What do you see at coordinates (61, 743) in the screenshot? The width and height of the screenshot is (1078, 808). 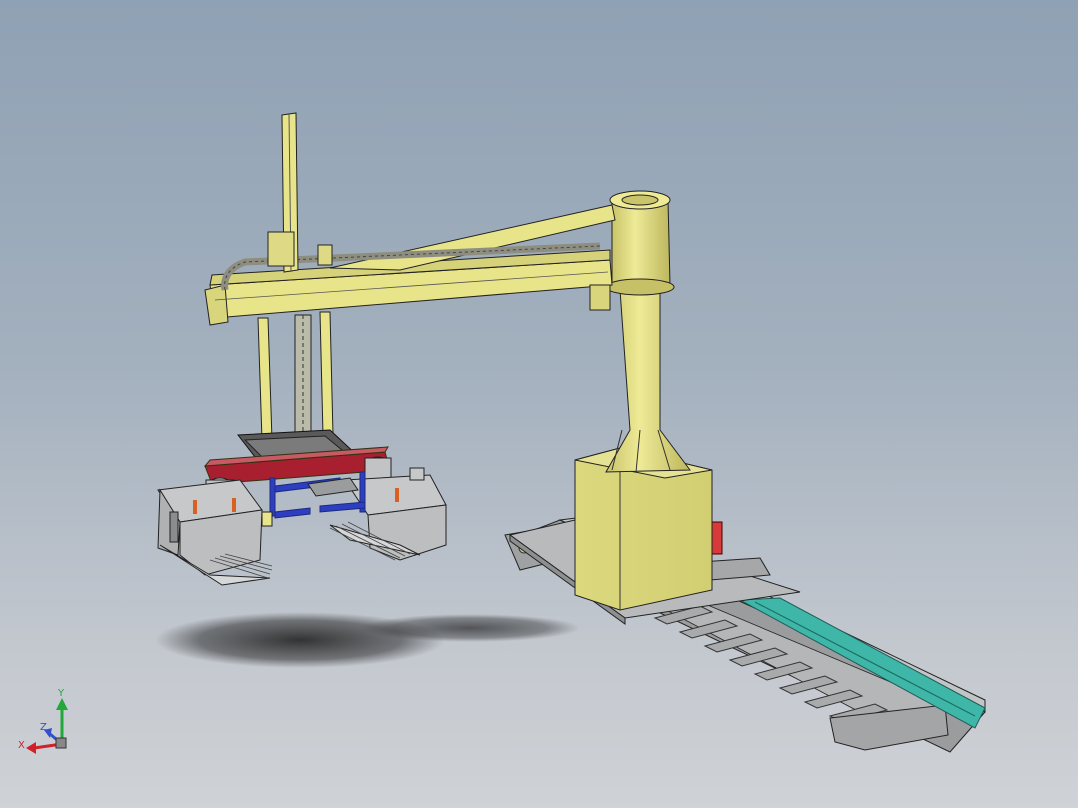 I see `triad-origin` at bounding box center [61, 743].